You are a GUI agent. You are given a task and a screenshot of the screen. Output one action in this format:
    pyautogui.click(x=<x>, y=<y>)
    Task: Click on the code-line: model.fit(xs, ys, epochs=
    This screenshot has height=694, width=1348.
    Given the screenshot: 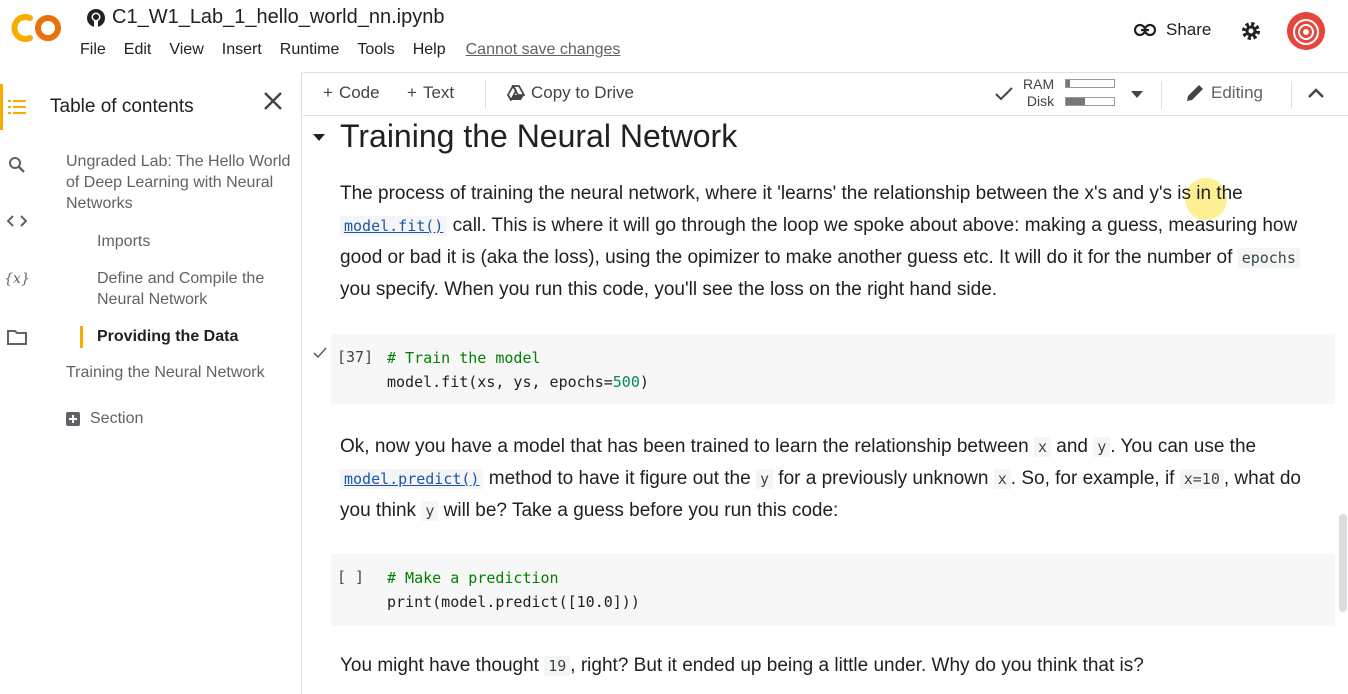 What is the action you would take?
    pyautogui.click(x=500, y=382)
    